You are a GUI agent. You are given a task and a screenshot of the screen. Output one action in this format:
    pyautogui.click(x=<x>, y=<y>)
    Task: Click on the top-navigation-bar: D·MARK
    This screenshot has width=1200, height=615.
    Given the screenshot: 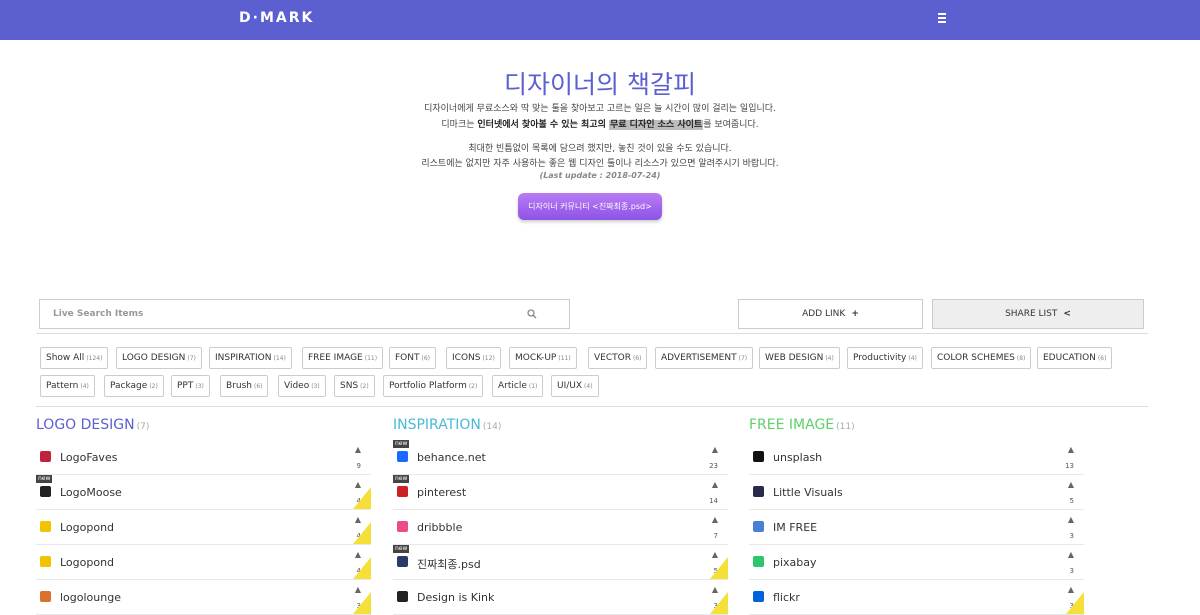 What is the action you would take?
    pyautogui.click(x=600, y=20)
    